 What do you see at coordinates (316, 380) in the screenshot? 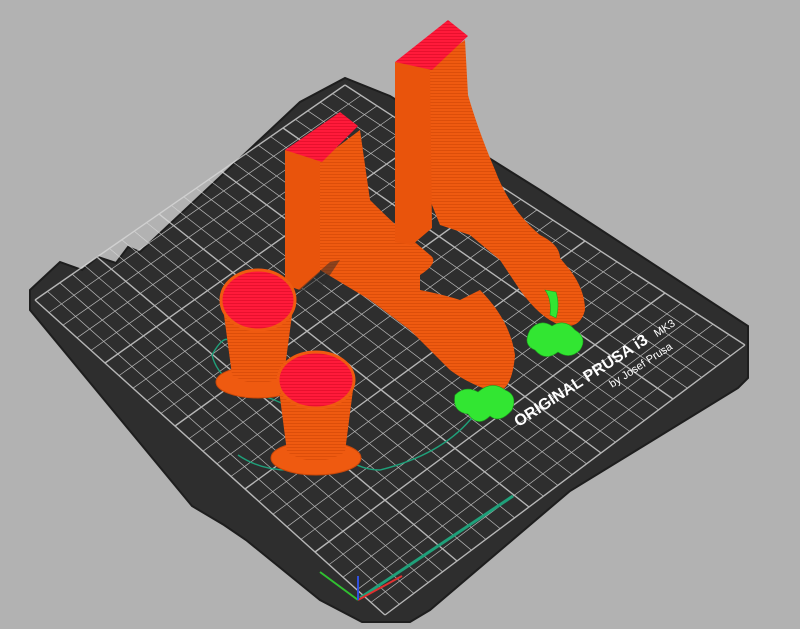
I see `cup-front-top` at bounding box center [316, 380].